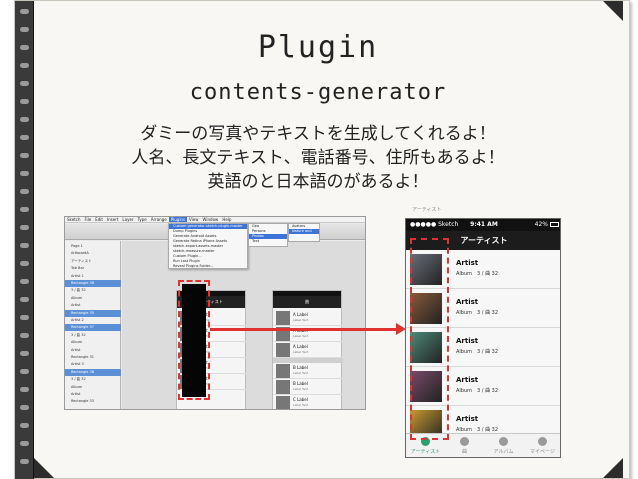  What do you see at coordinates (194, 340) in the screenshot?
I see `highlight-box-sketch` at bounding box center [194, 340].